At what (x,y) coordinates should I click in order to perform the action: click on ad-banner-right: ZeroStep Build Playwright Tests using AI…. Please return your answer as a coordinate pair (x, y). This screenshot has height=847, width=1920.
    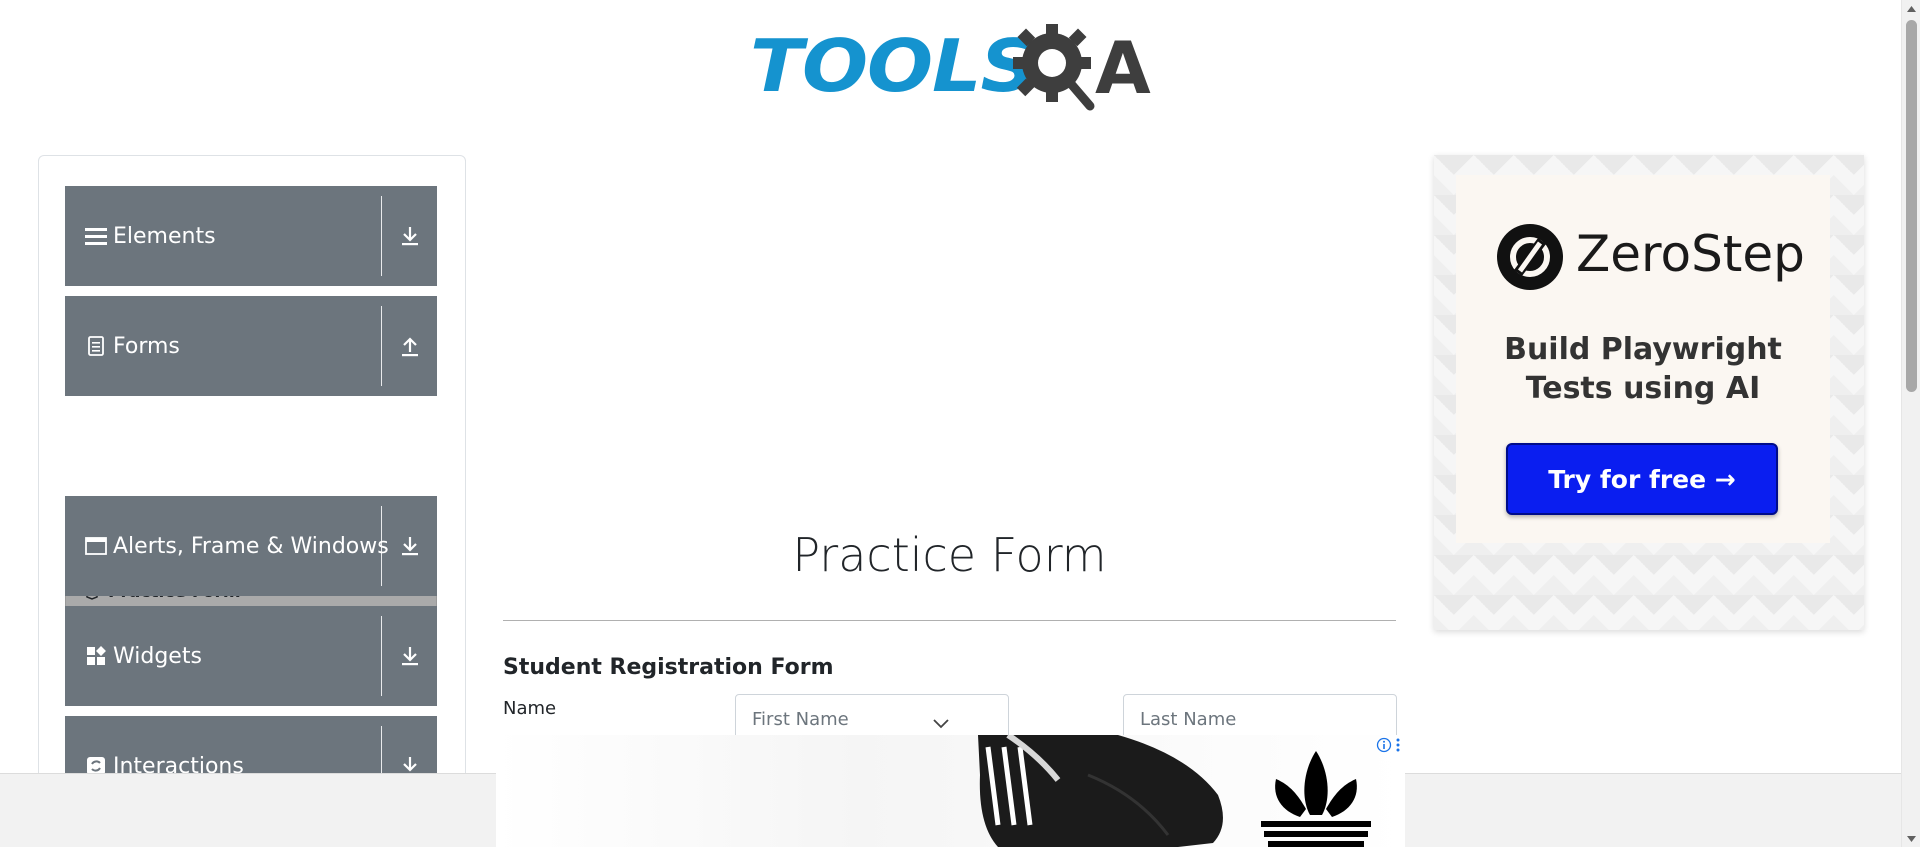
    Looking at the image, I should click on (1649, 392).